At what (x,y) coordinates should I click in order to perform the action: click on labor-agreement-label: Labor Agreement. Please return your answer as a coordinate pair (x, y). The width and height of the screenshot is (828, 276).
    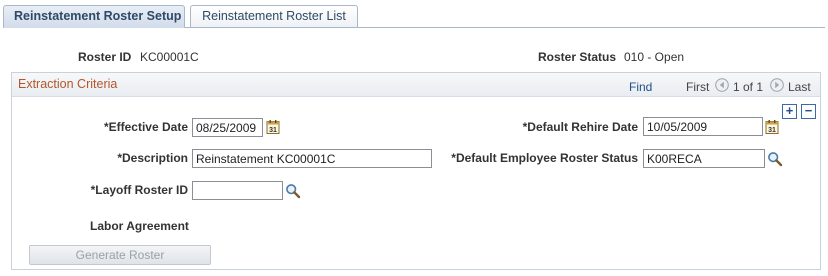
    Looking at the image, I should click on (139, 226).